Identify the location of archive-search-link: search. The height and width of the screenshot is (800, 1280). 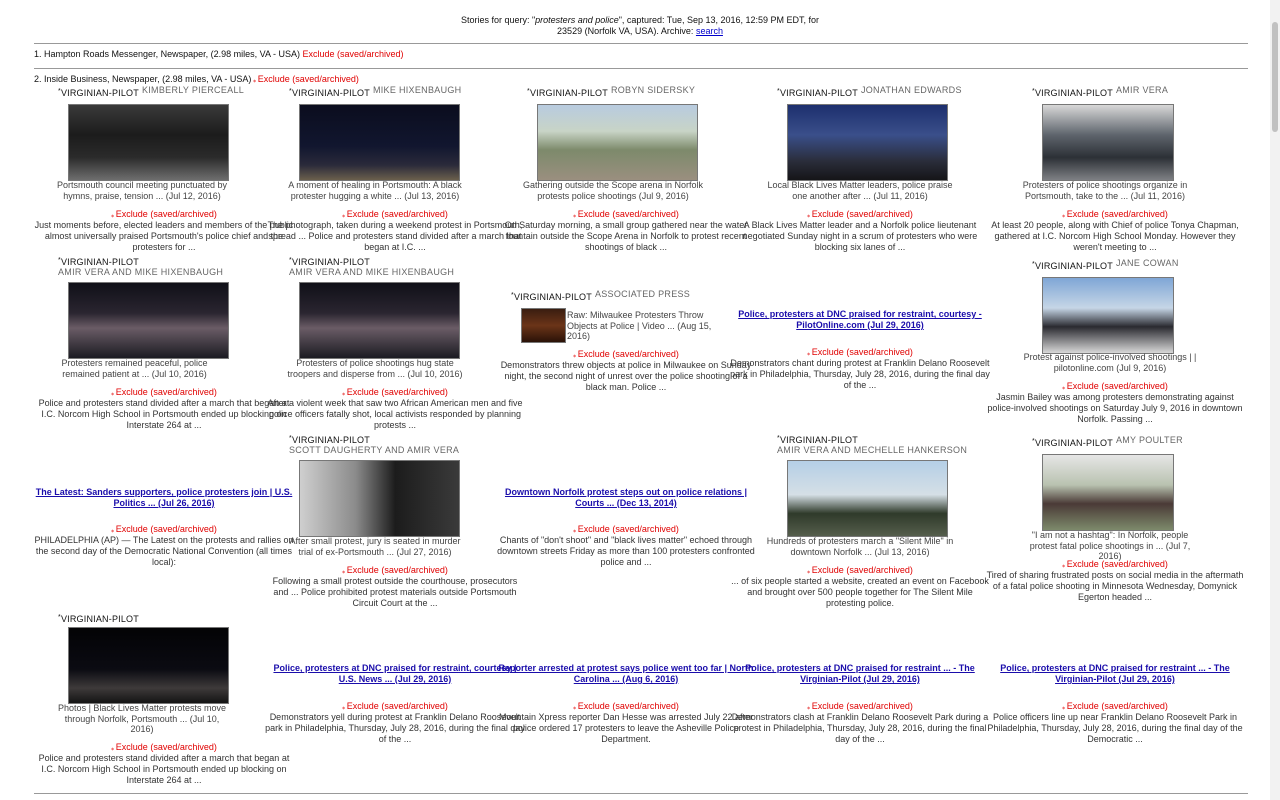
(709, 31).